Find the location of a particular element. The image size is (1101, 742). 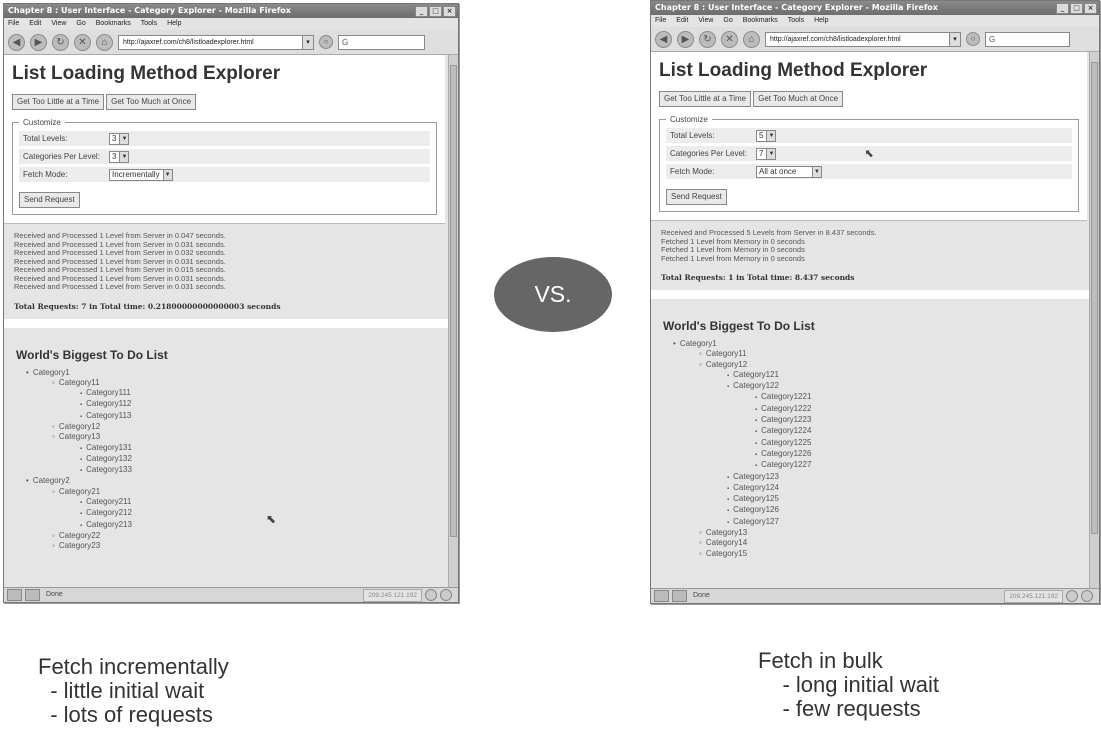

tree-item: Category1223 is located at coordinates (875, 420).